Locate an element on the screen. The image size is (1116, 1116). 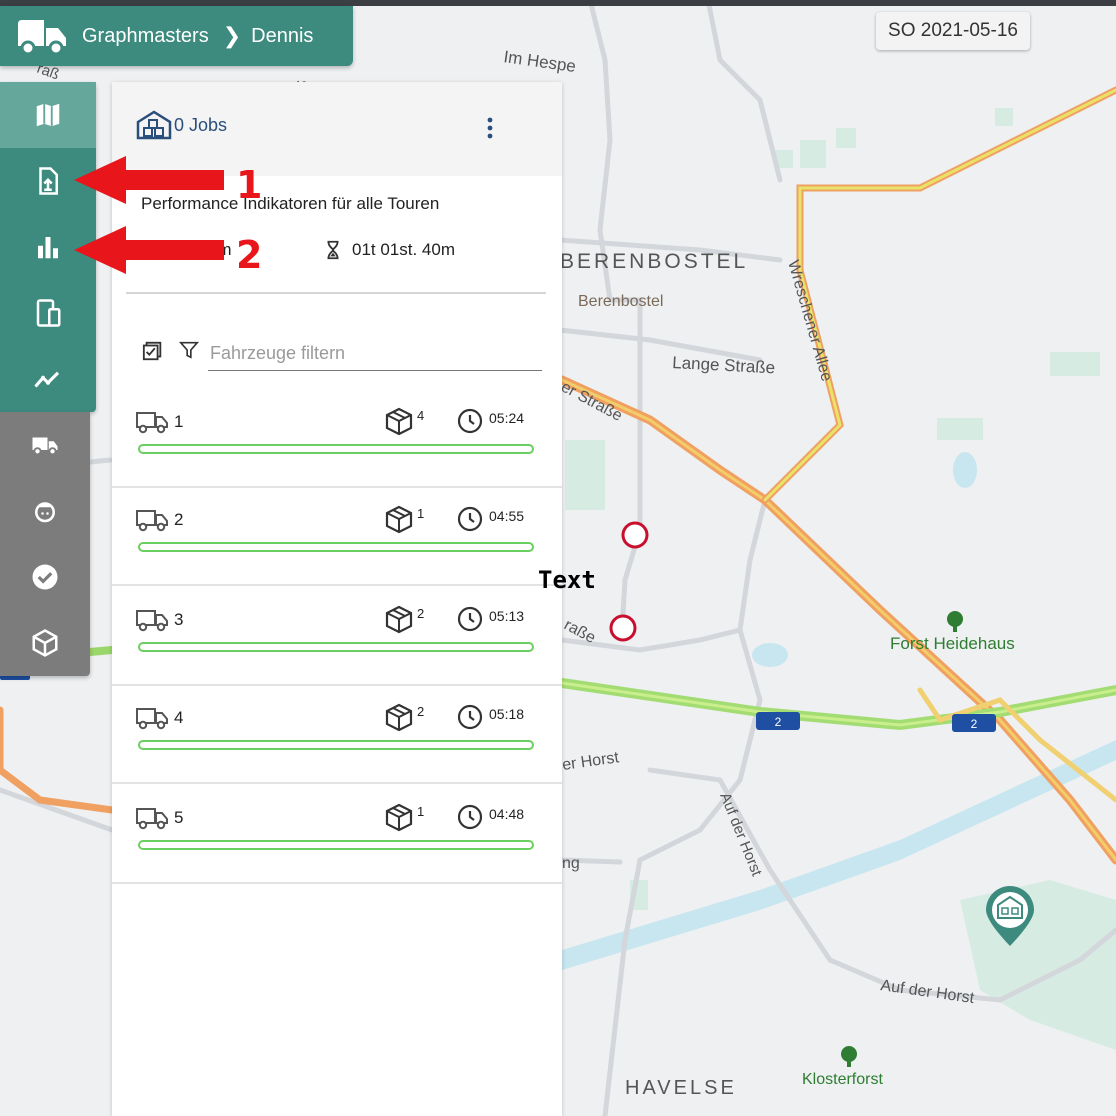
annotation-label-1: 1 is located at coordinates (249, 185).